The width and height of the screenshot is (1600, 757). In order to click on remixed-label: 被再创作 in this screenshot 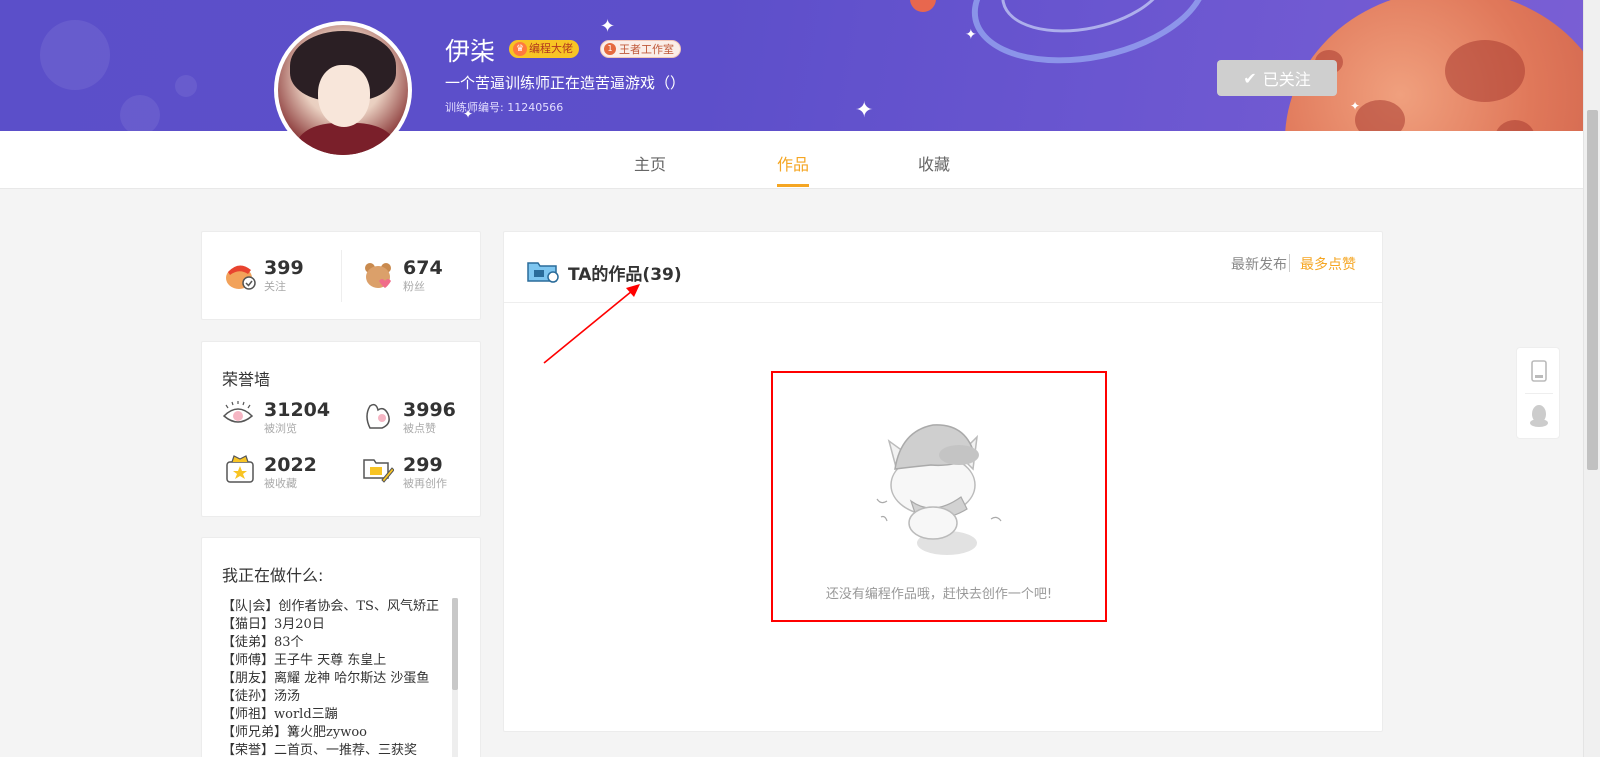, I will do `click(425, 483)`.